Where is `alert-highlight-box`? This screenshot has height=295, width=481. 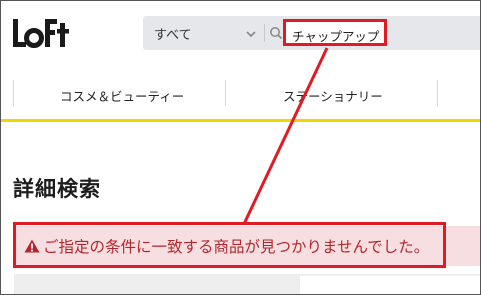
alert-highlight-box is located at coordinates (229, 245).